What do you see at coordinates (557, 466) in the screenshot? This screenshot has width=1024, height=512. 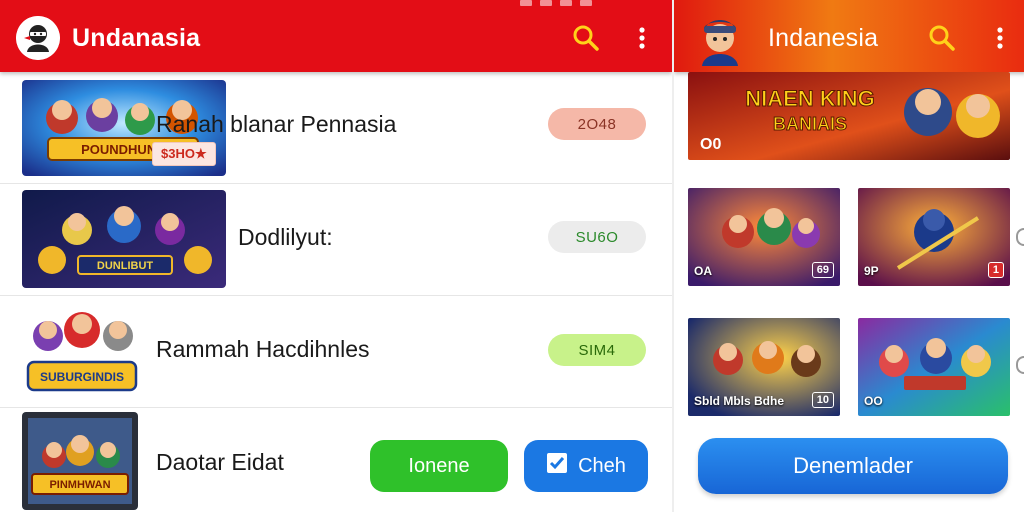 I see `checkbox-icon` at bounding box center [557, 466].